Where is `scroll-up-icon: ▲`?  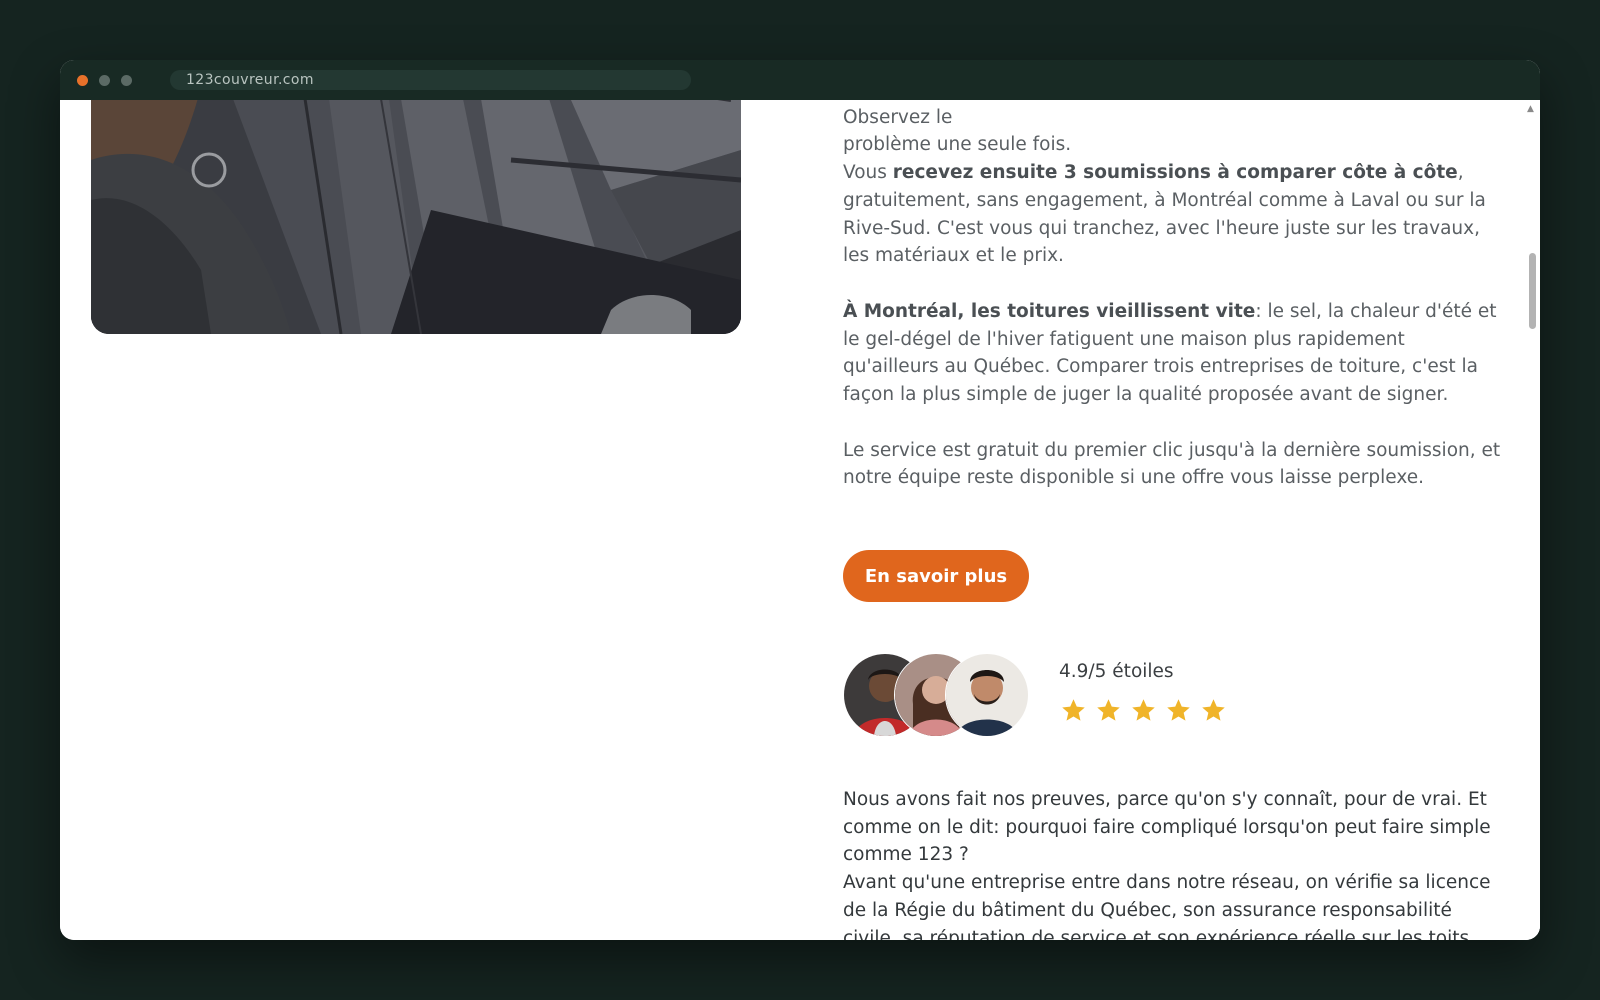 scroll-up-icon: ▲ is located at coordinates (1530, 109).